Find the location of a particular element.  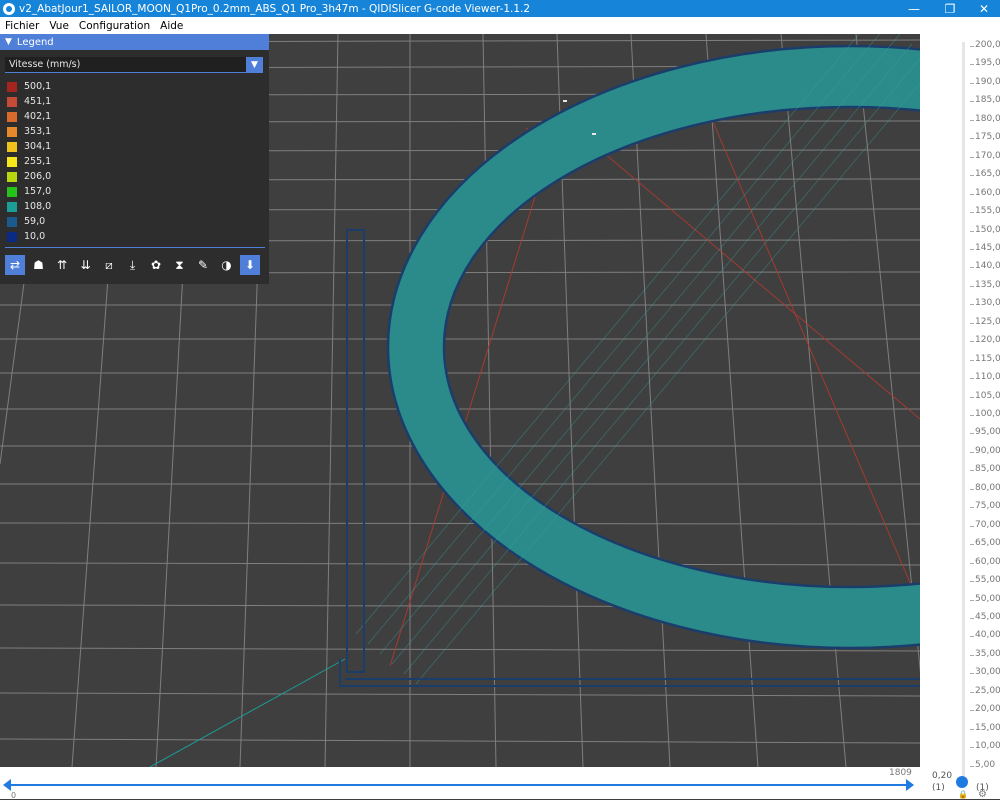

moves-slider-right-thumb-icon is located at coordinates (910, 785).